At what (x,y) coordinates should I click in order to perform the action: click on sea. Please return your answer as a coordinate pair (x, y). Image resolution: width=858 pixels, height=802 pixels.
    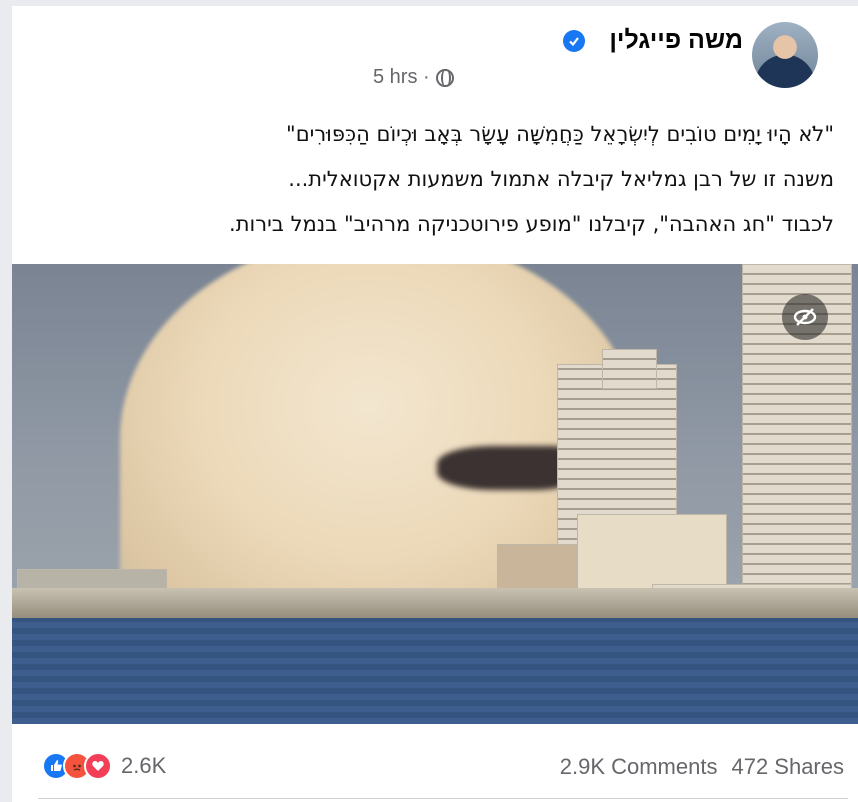
    Looking at the image, I should click on (435, 671).